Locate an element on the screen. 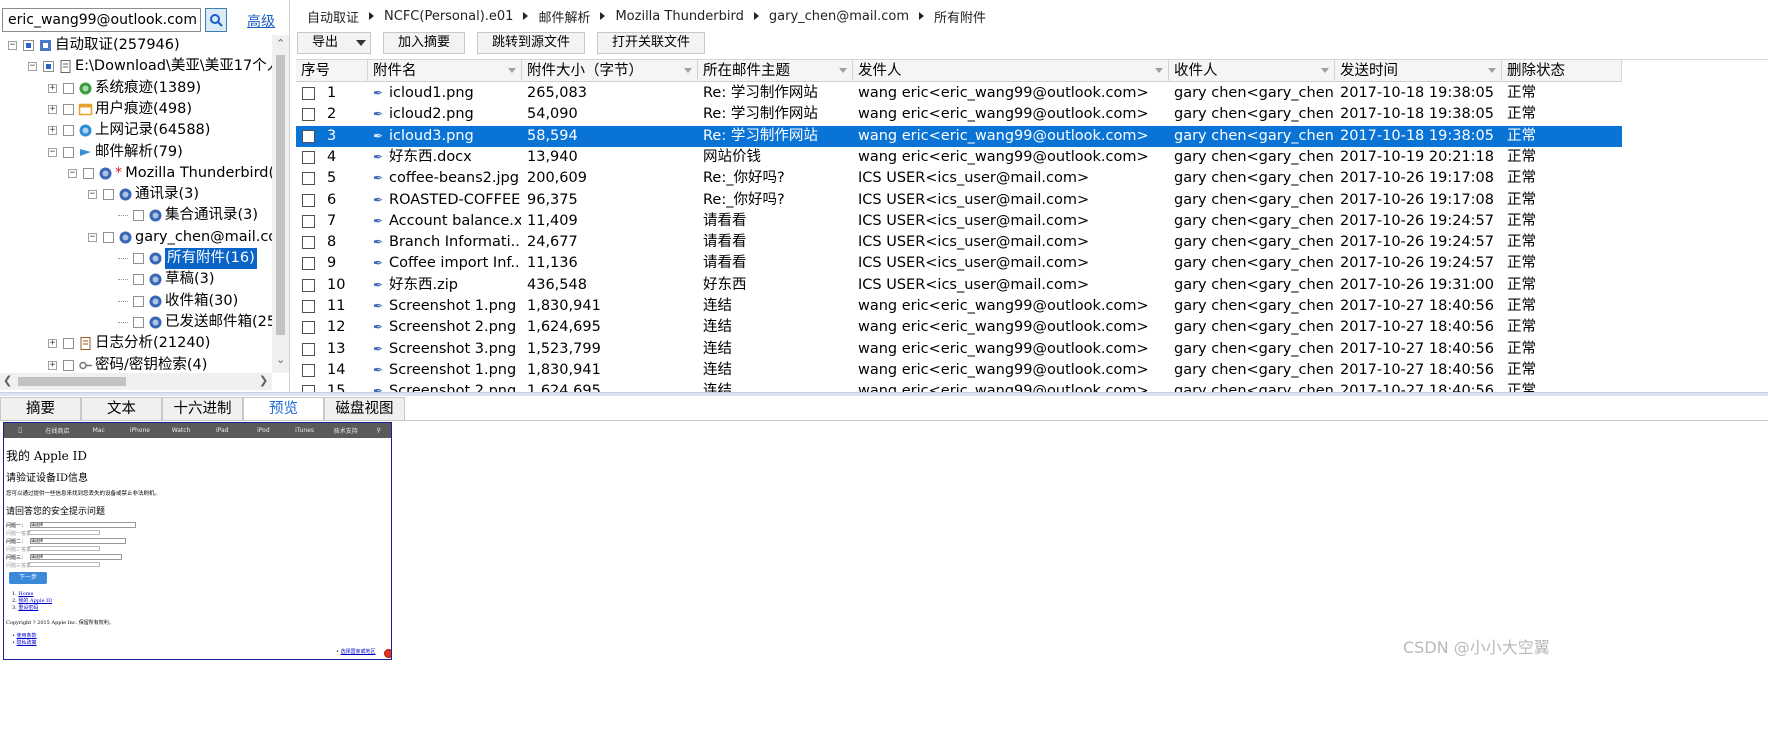  tree-node: − 自动取证(257946) is located at coordinates (94, 45).